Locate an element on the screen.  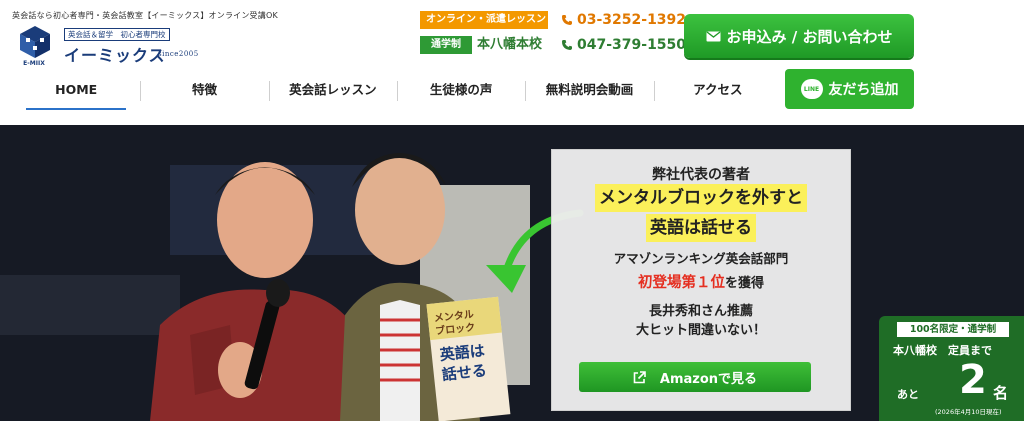
external-link-icon is located at coordinates (639, 376).